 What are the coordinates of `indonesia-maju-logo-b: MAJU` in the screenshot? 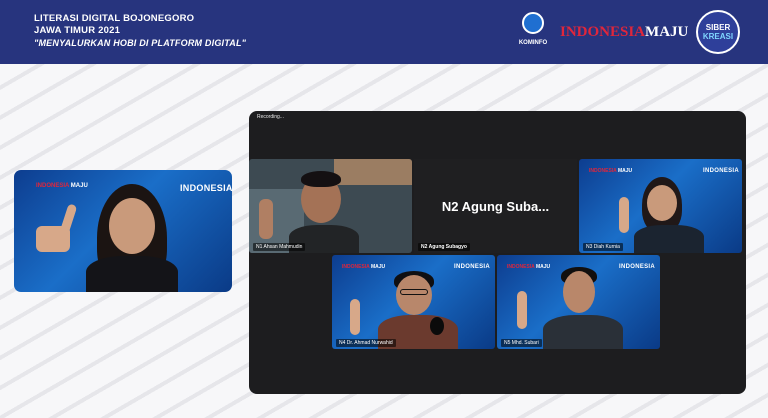 It's located at (667, 32).